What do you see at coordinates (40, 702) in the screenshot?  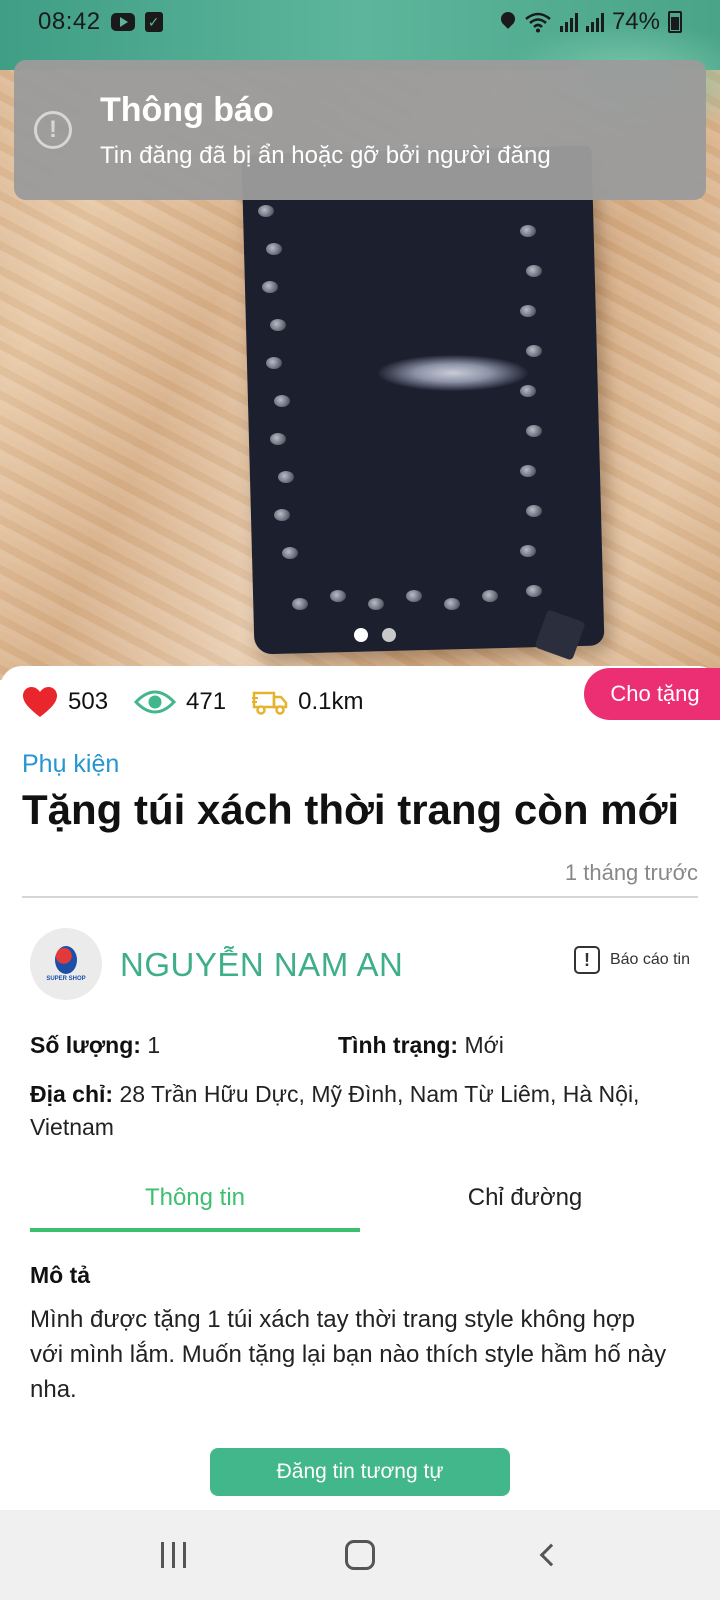 I see `heart-icon` at bounding box center [40, 702].